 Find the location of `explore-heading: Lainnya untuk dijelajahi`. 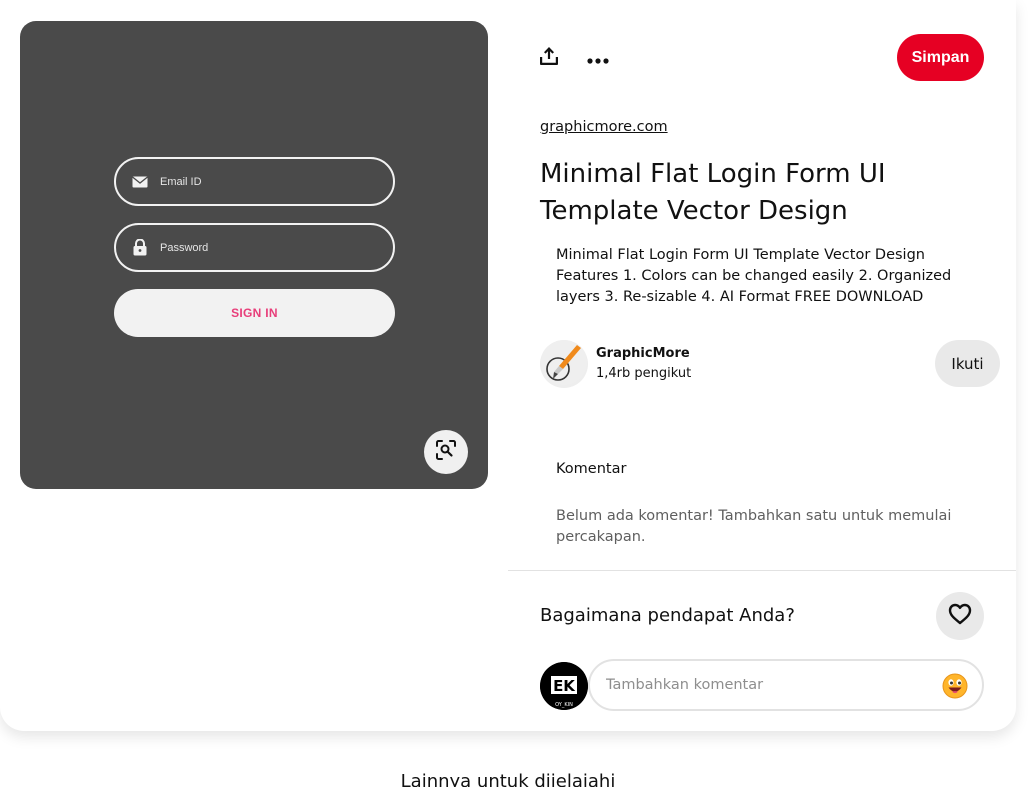

explore-heading: Lainnya untuk dijelajahi is located at coordinates (508, 779).